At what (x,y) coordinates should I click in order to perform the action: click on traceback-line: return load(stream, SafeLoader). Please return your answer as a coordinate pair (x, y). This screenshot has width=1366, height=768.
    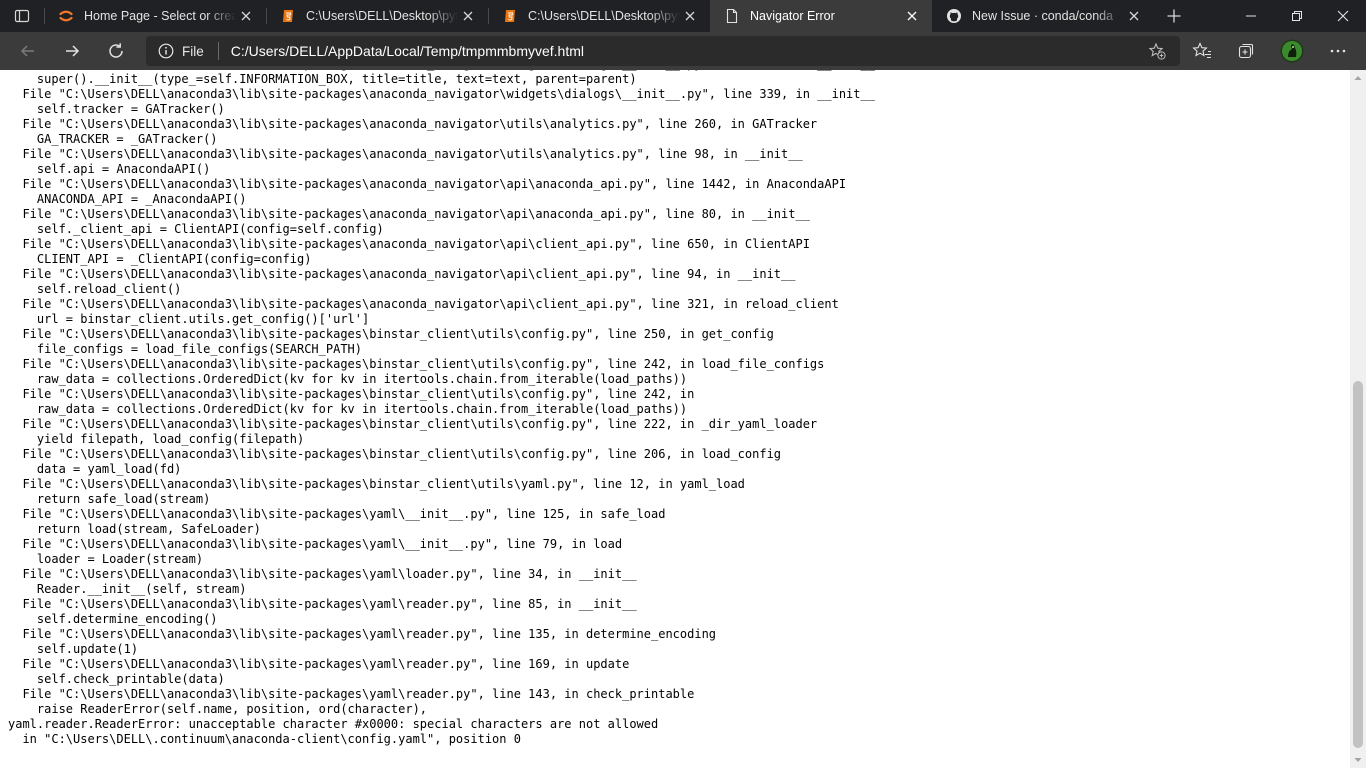
    Looking at the image, I should click on (134, 529).